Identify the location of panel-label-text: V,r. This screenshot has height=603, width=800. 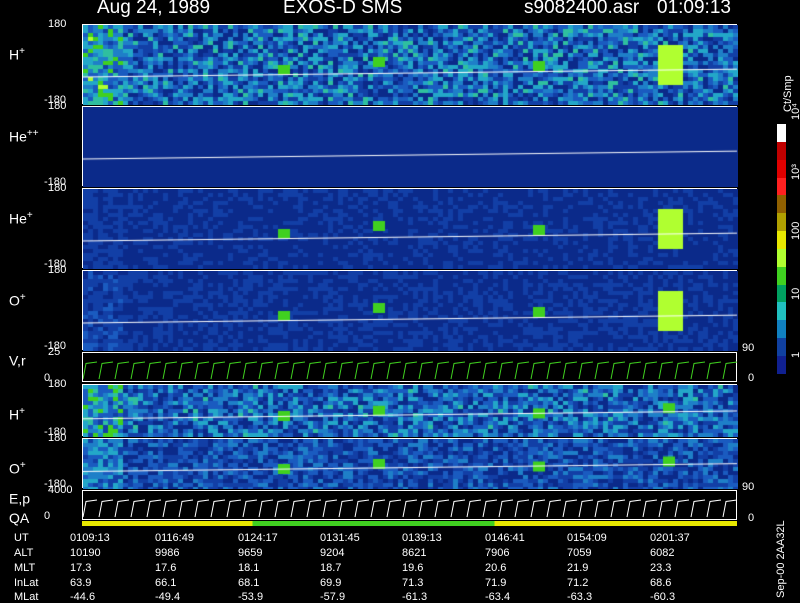
(17, 360).